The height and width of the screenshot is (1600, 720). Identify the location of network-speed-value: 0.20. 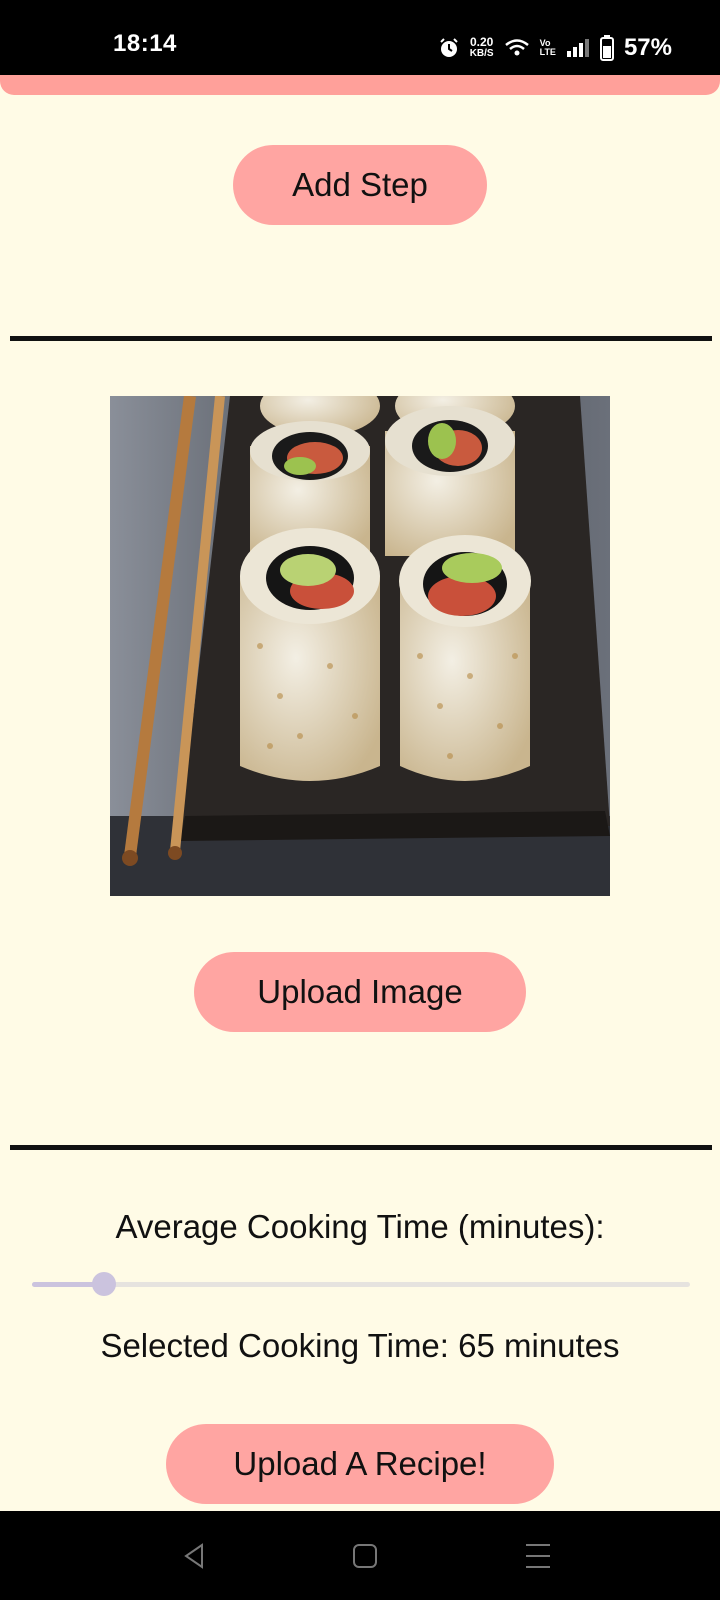
(481, 42).